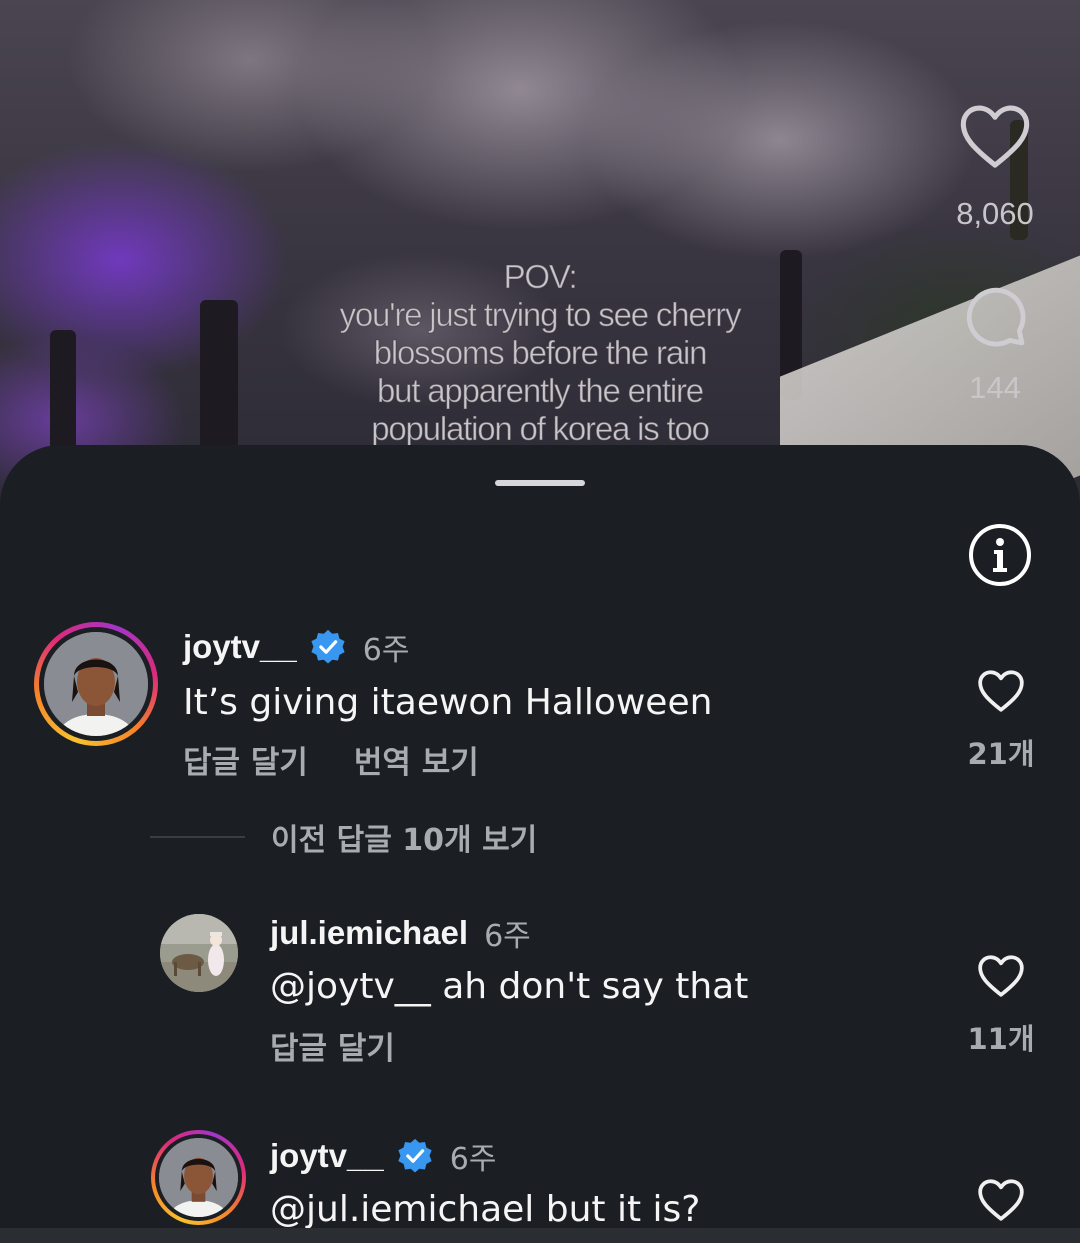 The image size is (1080, 1243). I want to click on comment-like-count: 21개, so click(1001, 754).